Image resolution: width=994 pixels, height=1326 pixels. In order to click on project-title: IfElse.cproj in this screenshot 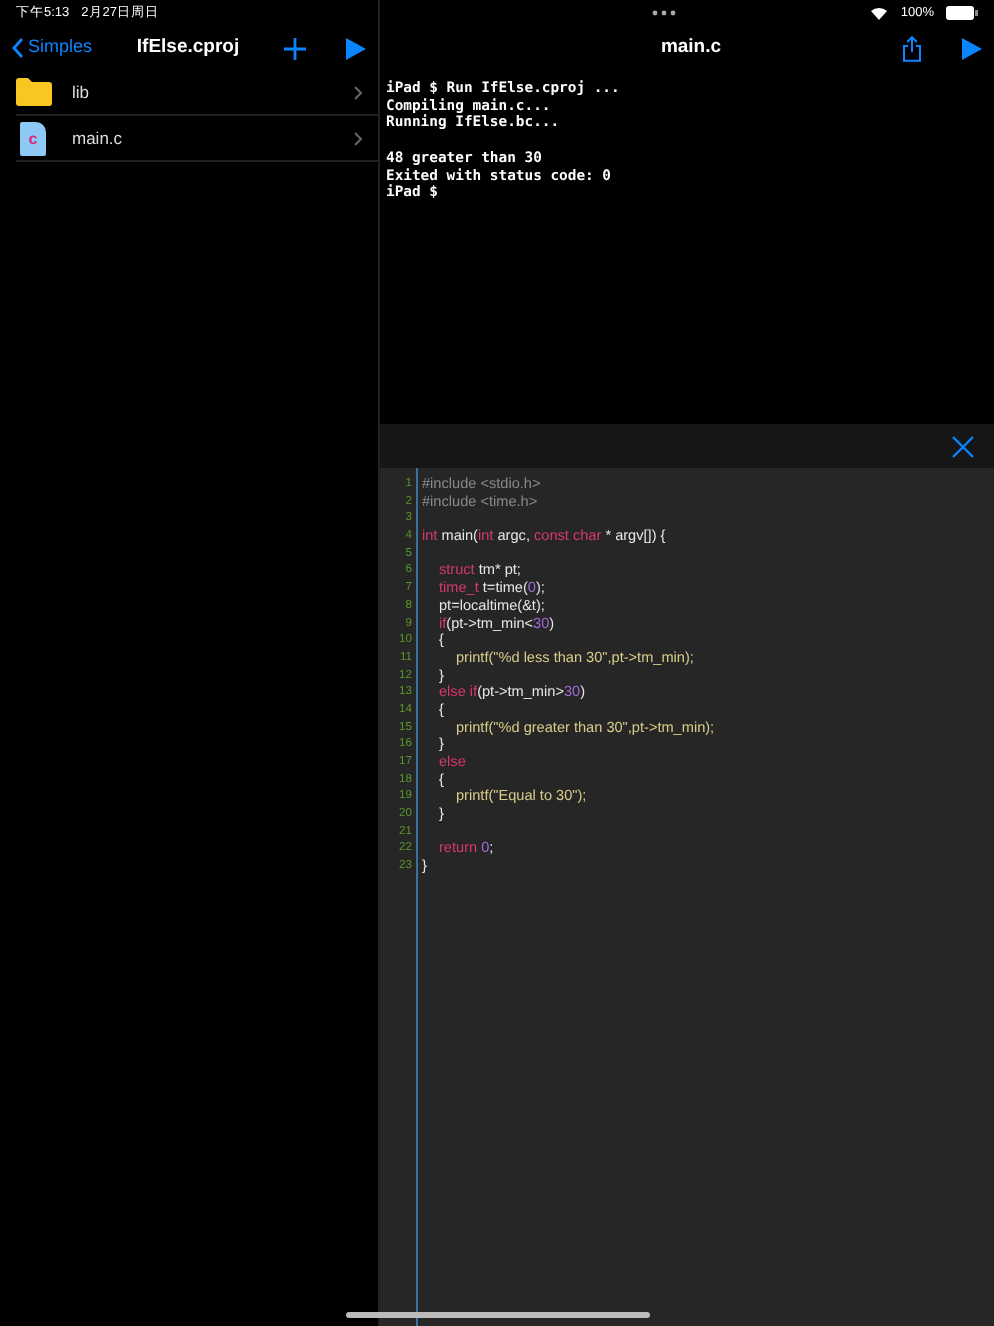, I will do `click(188, 47)`.